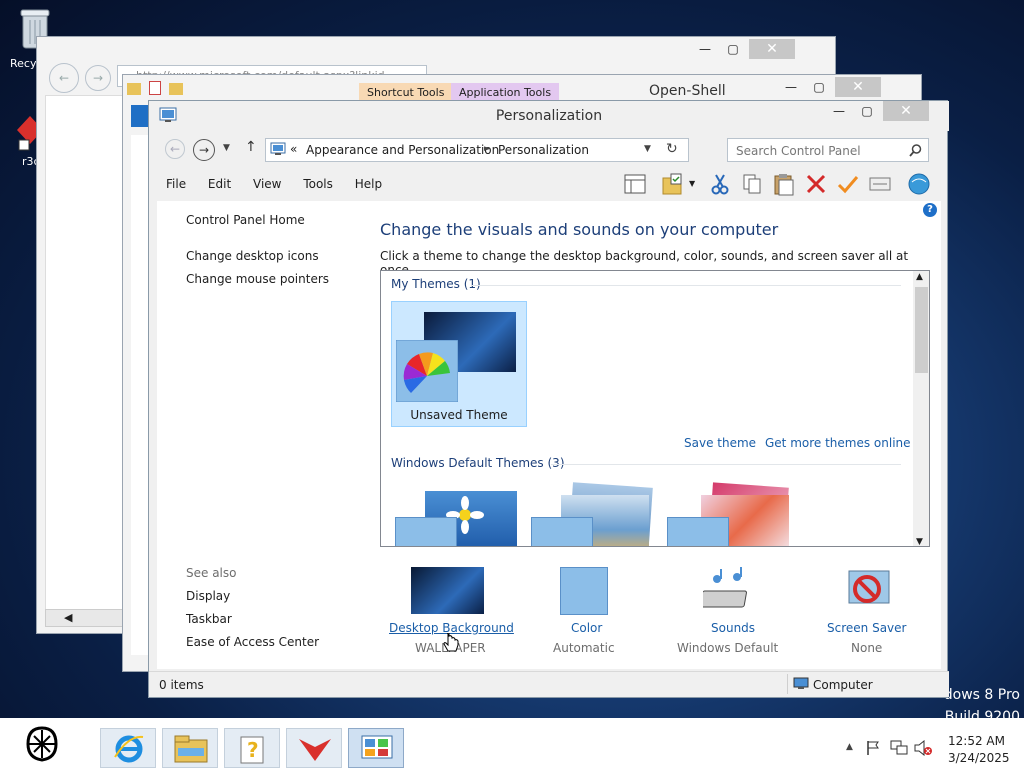  Describe the element at coordinates (134, 89) in the screenshot. I see `folder-icon` at that location.